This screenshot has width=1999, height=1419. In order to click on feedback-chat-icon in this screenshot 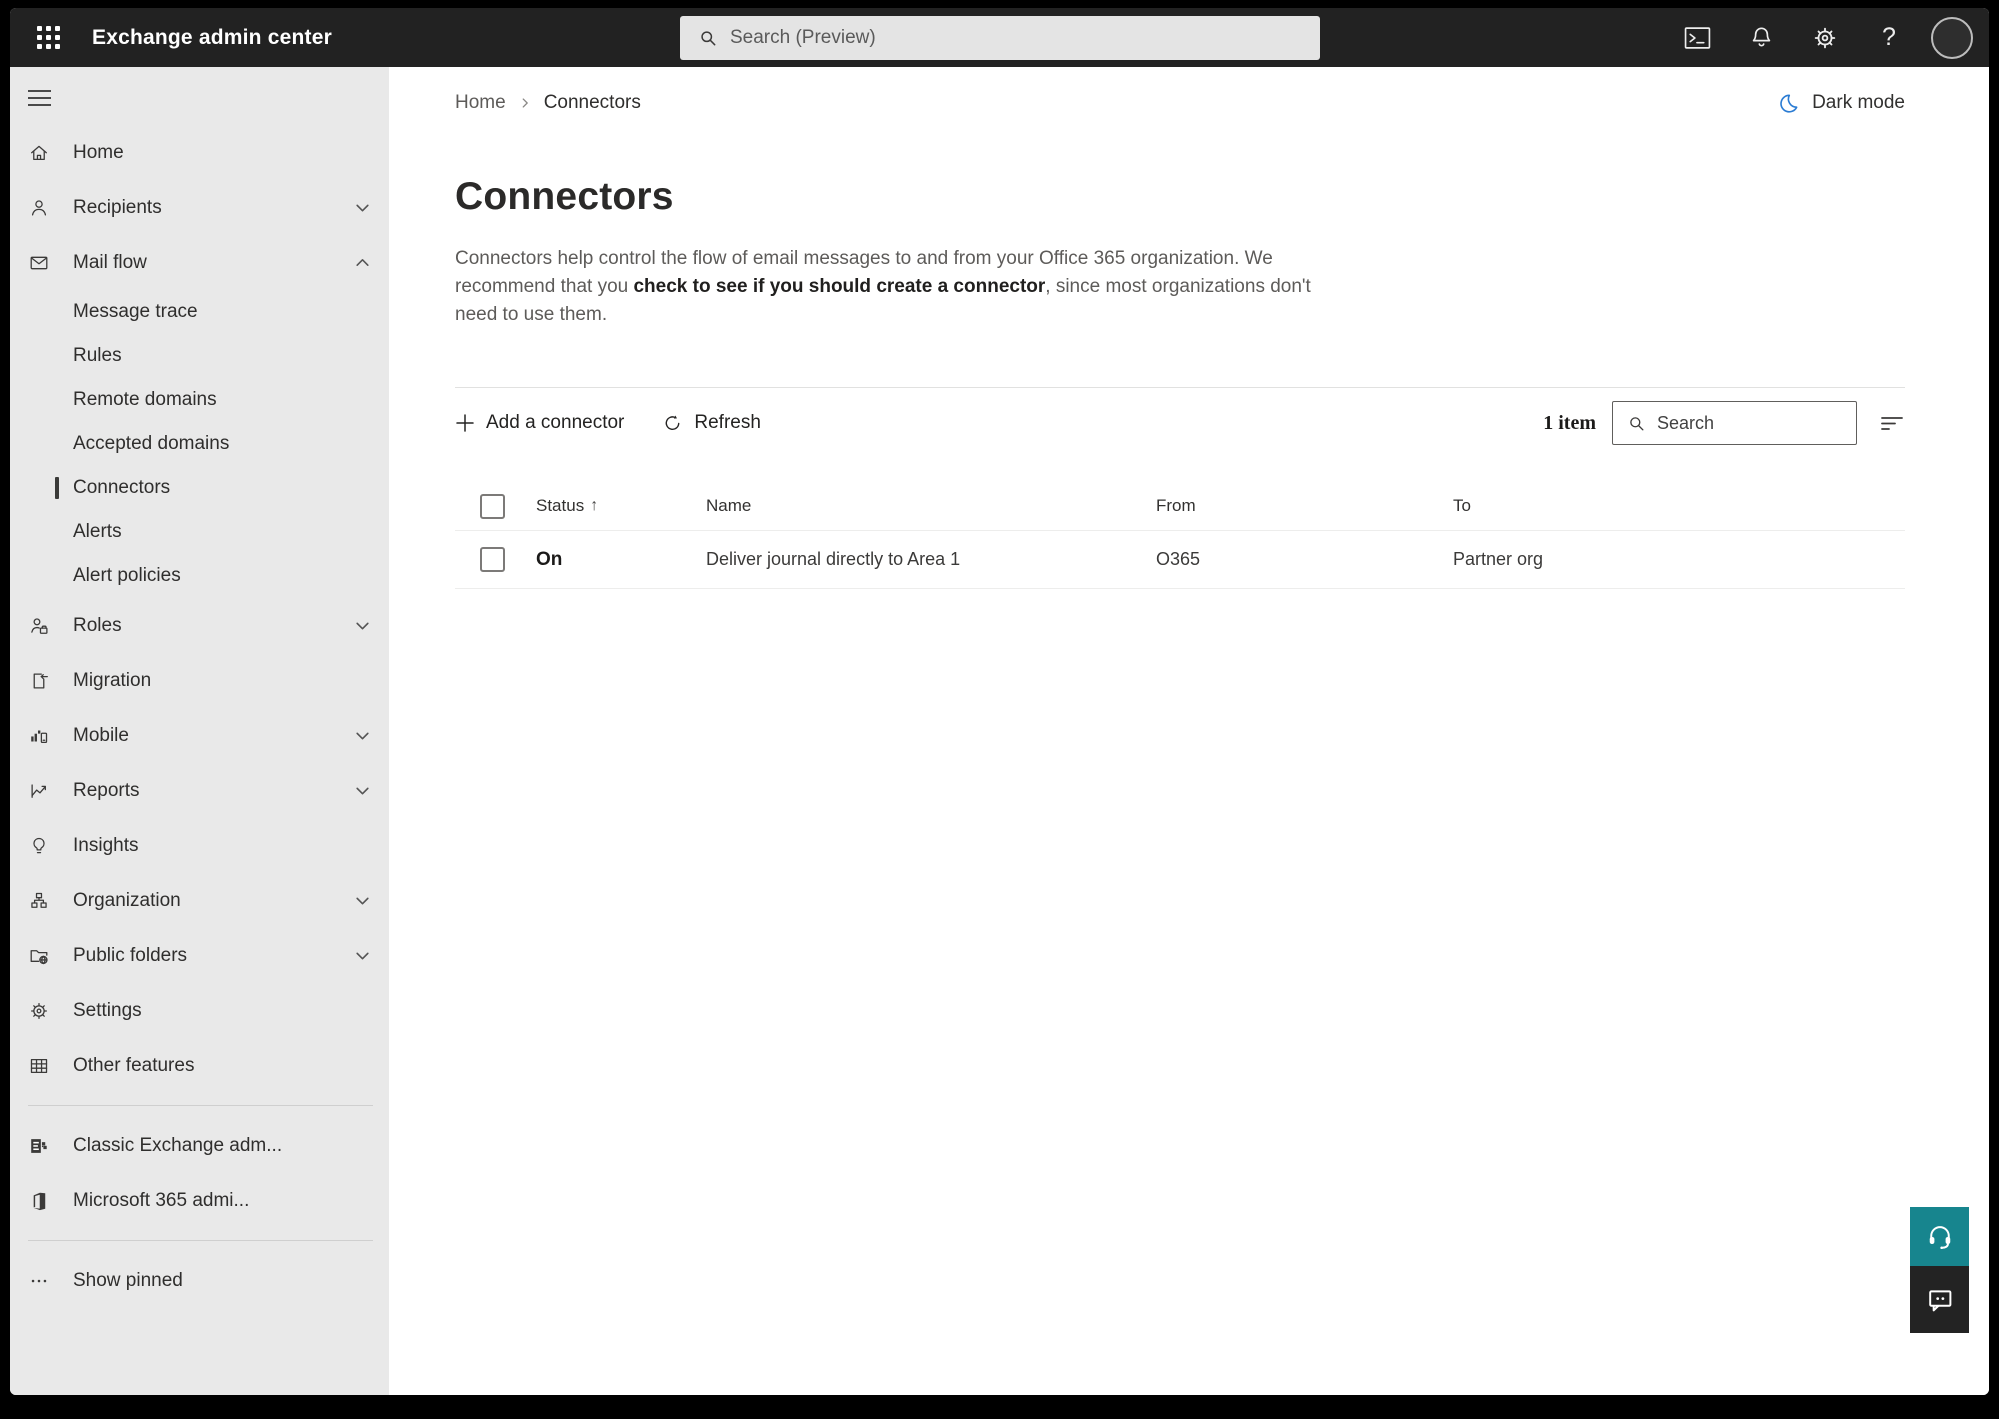, I will do `click(1939, 1300)`.